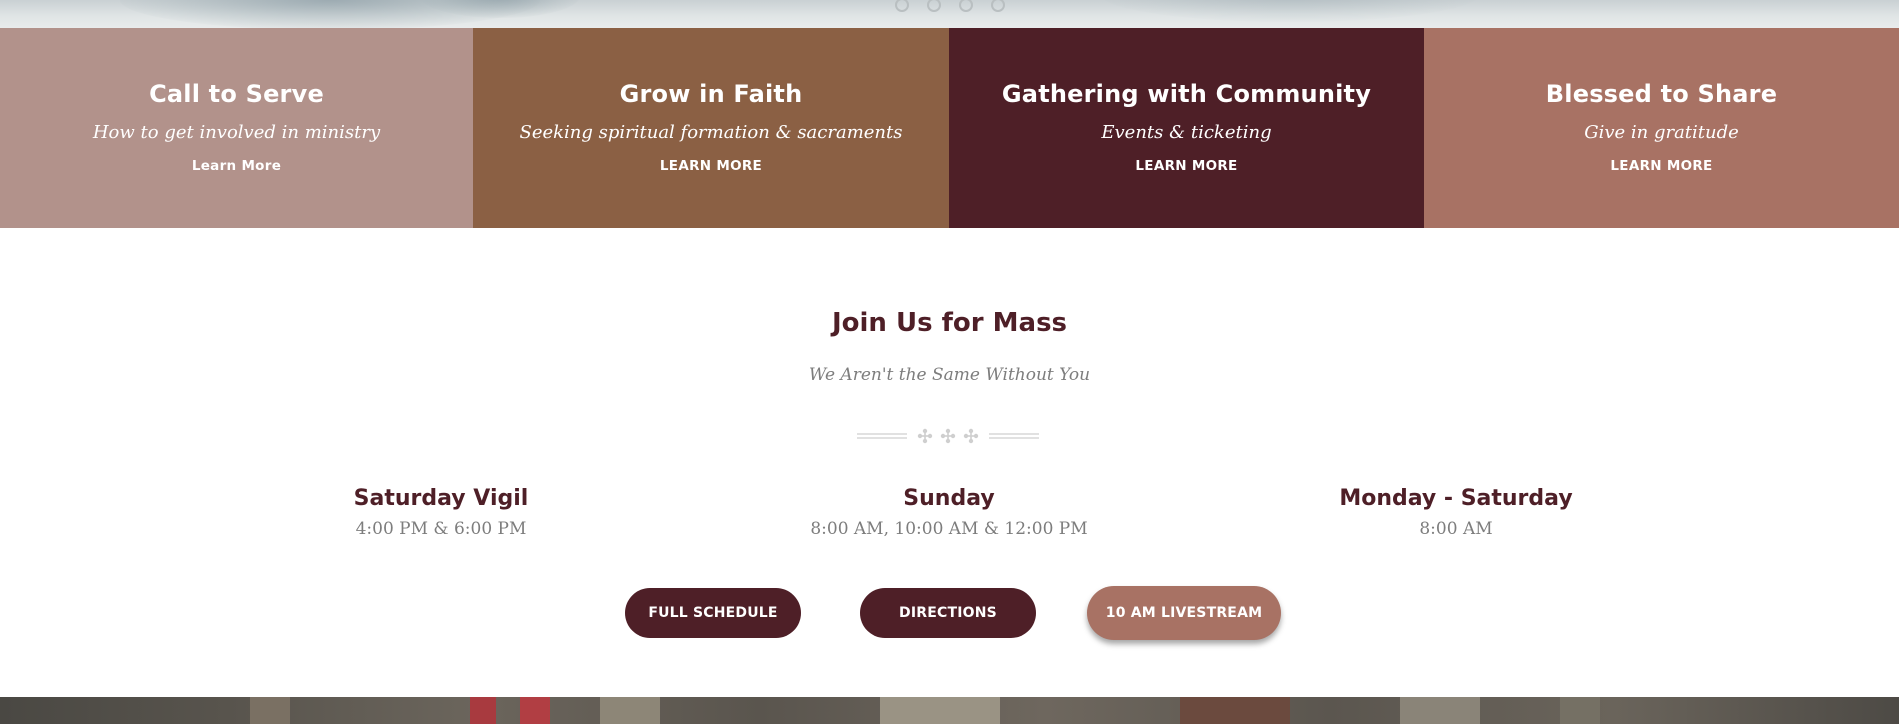 The width and height of the screenshot is (1899, 724). Describe the element at coordinates (1186, 132) in the screenshot. I see `tile-subtitle: Events & ticketing` at that location.